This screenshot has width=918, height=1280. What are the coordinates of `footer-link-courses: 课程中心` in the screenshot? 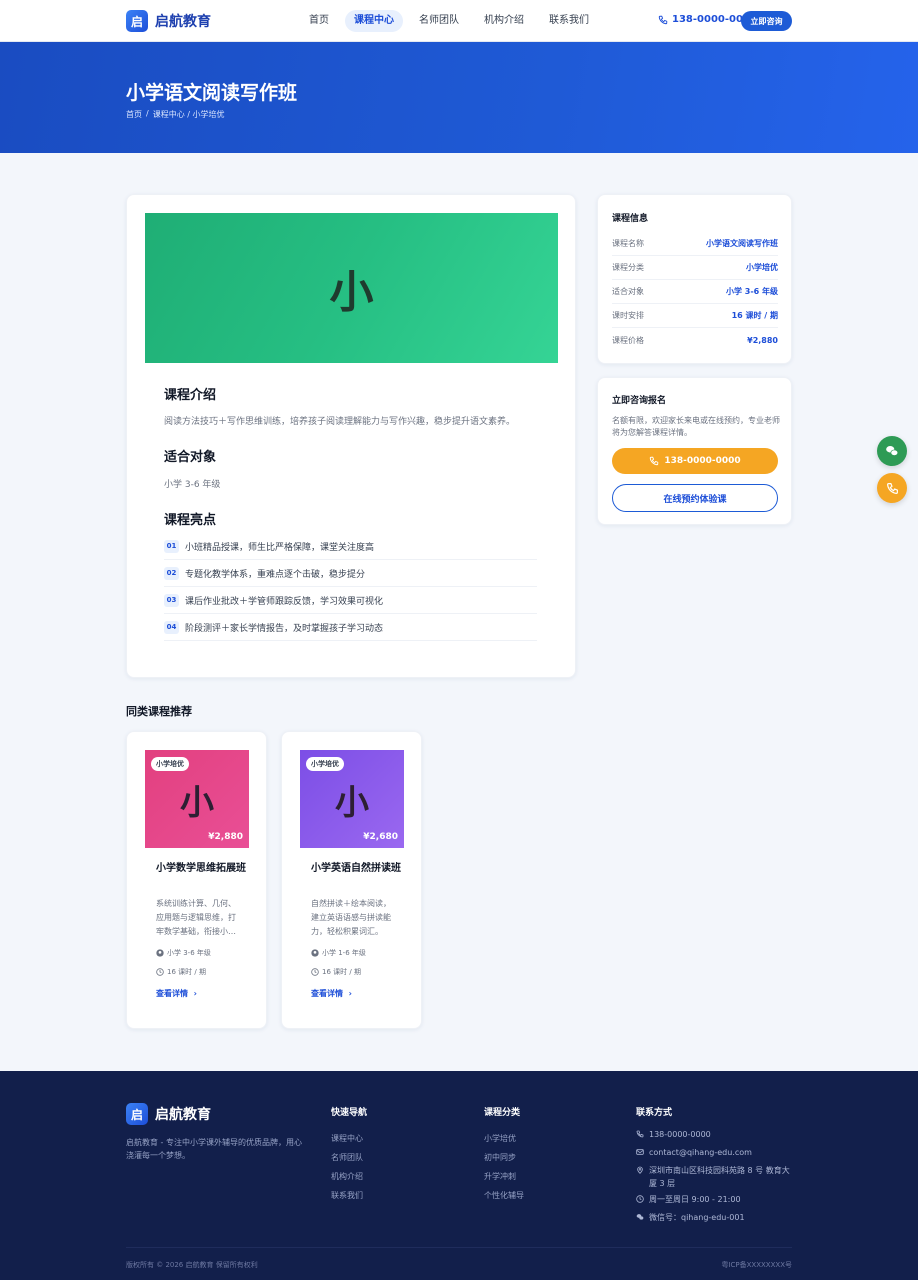 It's located at (347, 1138).